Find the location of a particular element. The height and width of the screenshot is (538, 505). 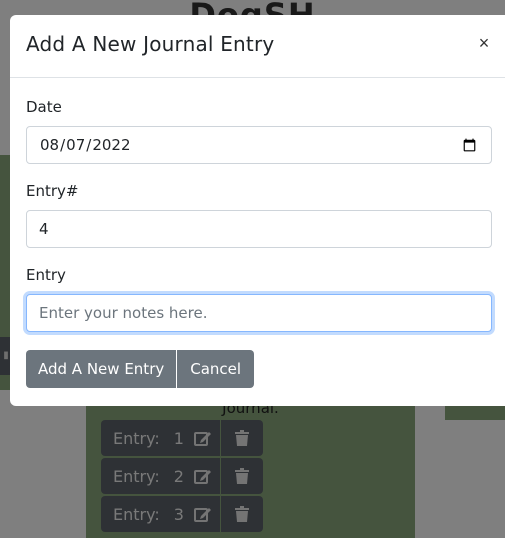

entry-number-field is located at coordinates (259, 229).